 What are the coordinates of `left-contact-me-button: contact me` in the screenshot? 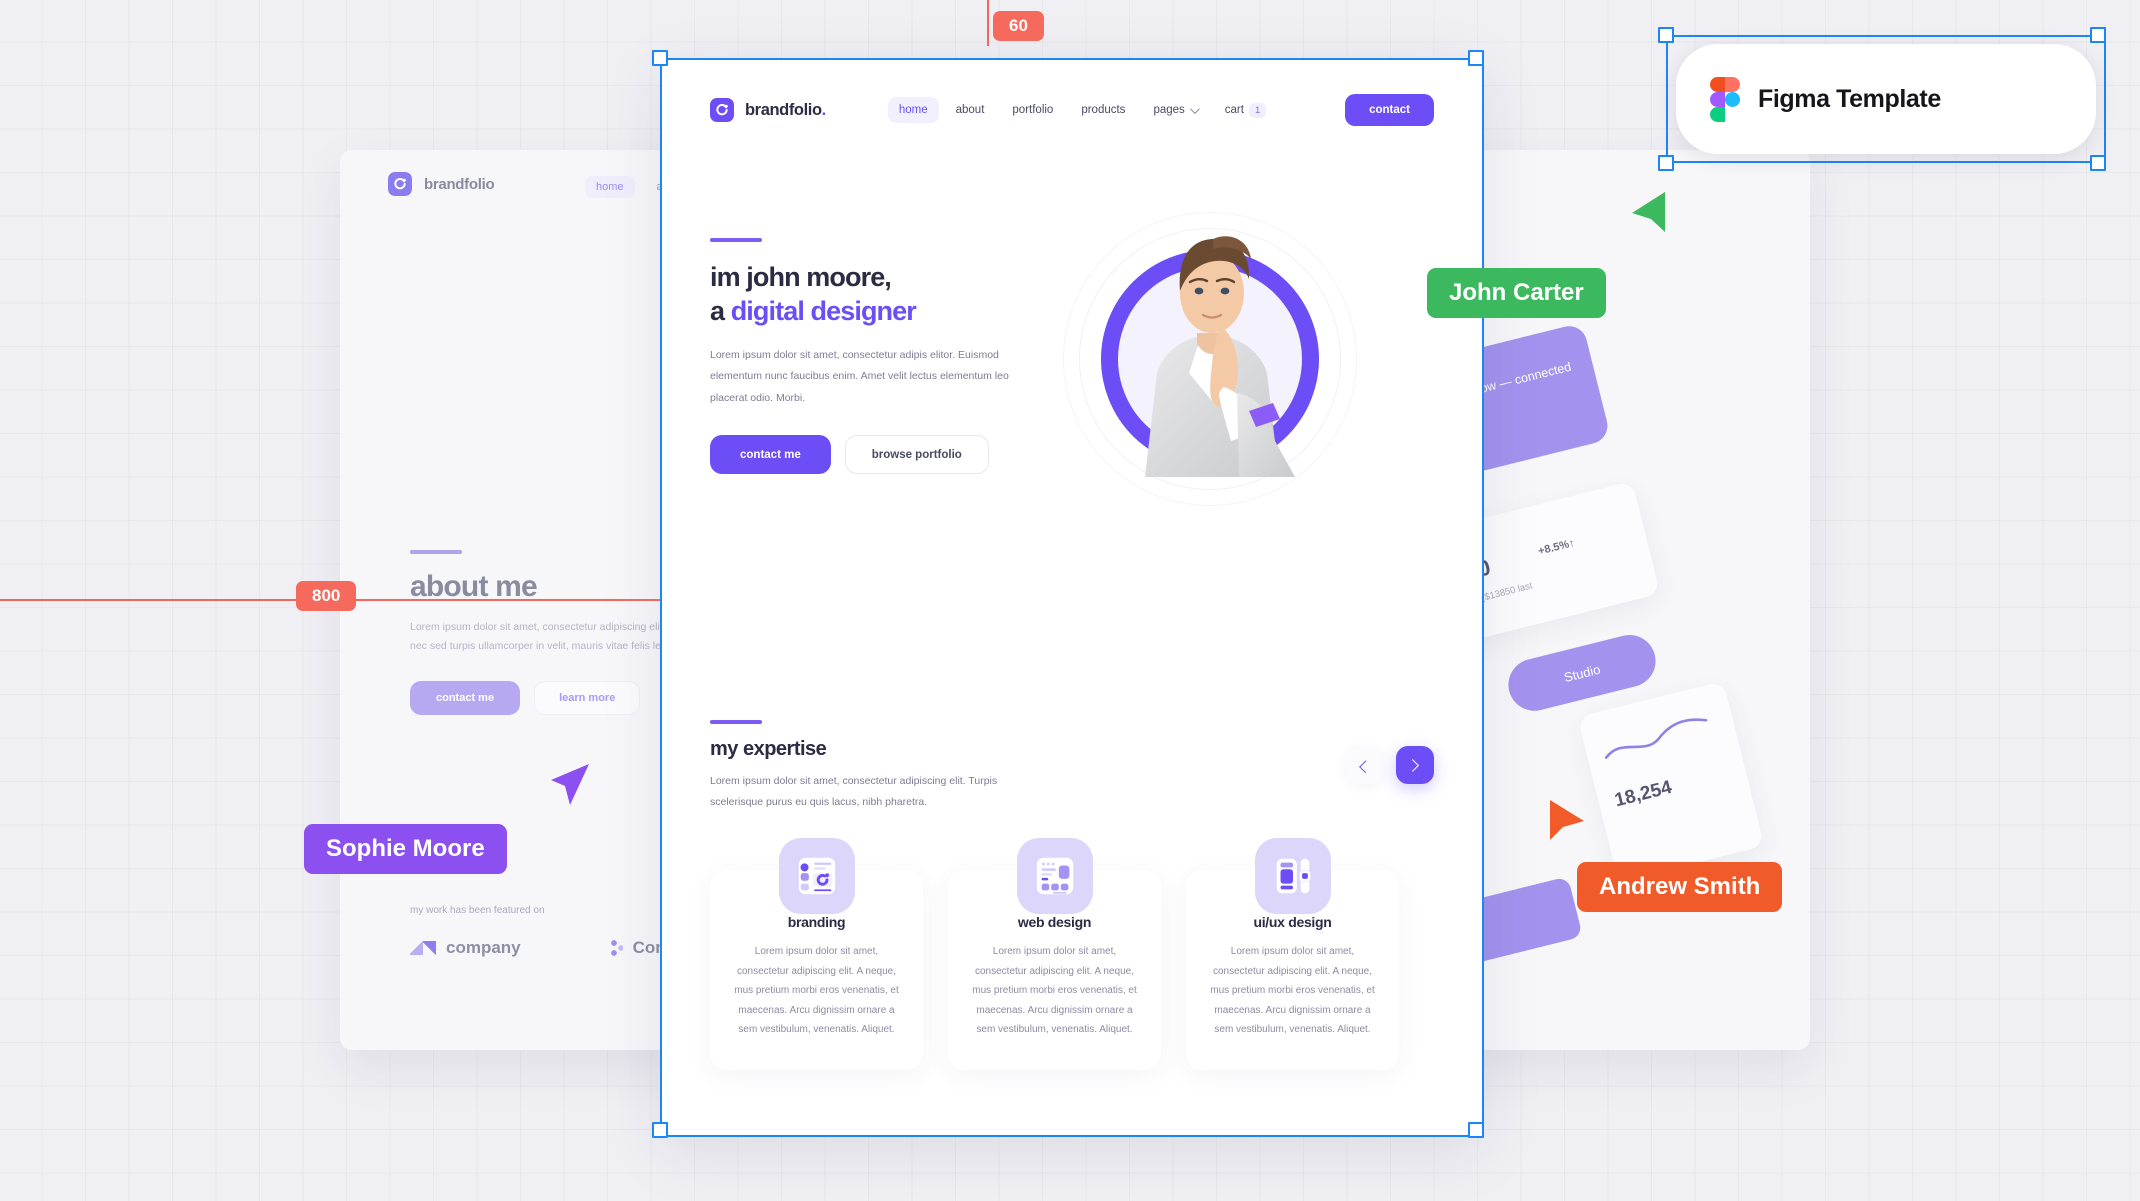 It's located at (465, 697).